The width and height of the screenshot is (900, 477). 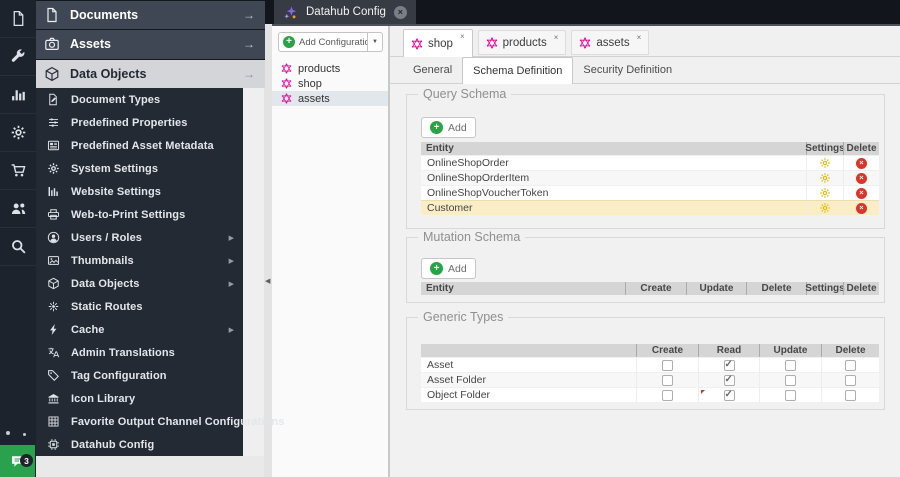 I want to click on submenu-item: Web-to-Print Settings ▶, so click(x=139, y=214).